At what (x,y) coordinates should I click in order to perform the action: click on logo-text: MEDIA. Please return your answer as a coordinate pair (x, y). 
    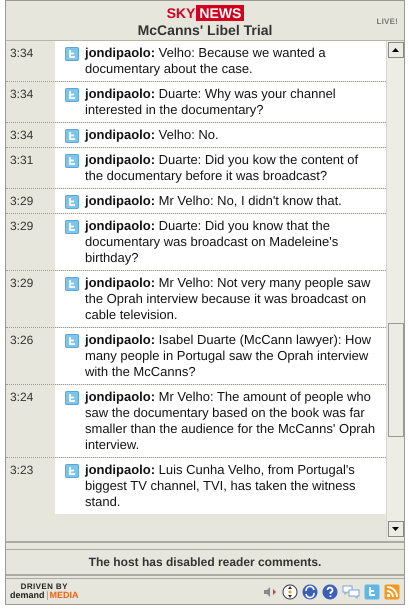
    Looking at the image, I should click on (64, 595).